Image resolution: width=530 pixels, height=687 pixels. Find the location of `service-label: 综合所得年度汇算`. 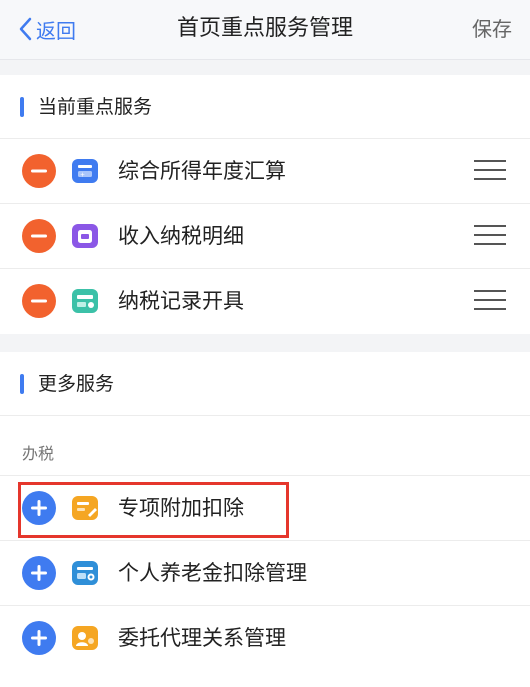

service-label: 综合所得年度汇算 is located at coordinates (202, 171).